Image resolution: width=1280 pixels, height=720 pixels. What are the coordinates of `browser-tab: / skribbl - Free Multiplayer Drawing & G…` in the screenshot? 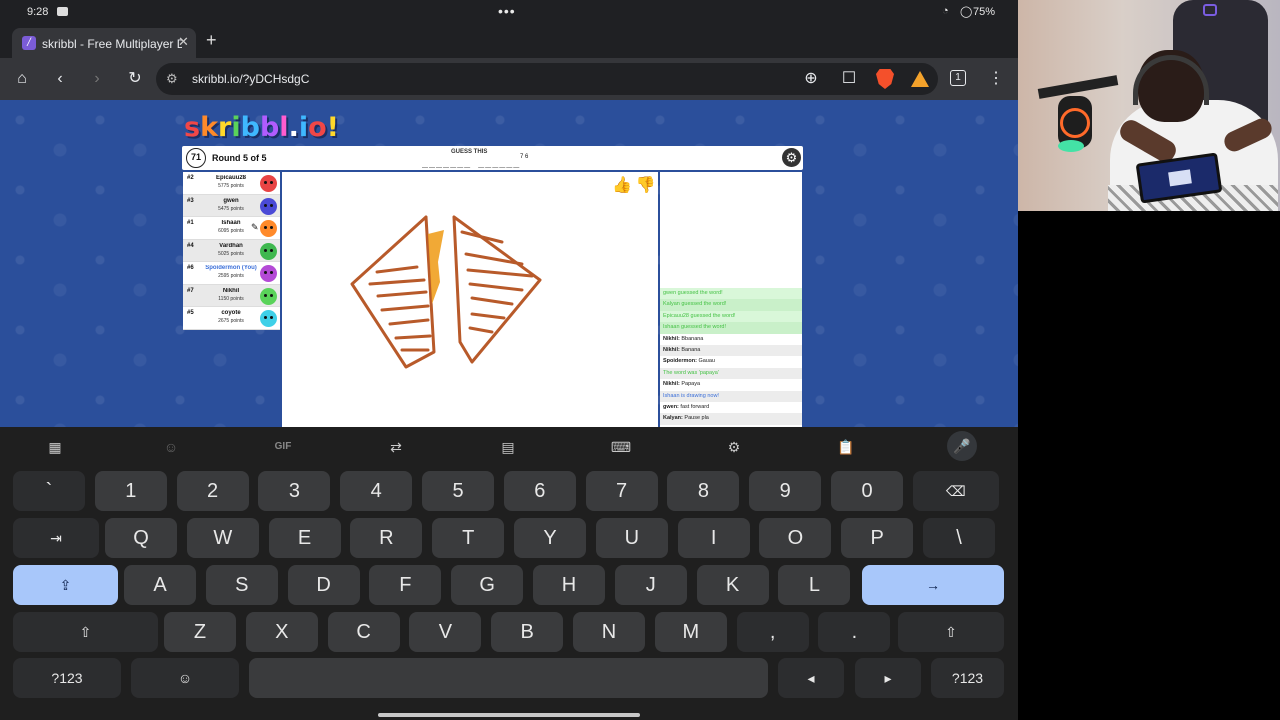 It's located at (104, 43).